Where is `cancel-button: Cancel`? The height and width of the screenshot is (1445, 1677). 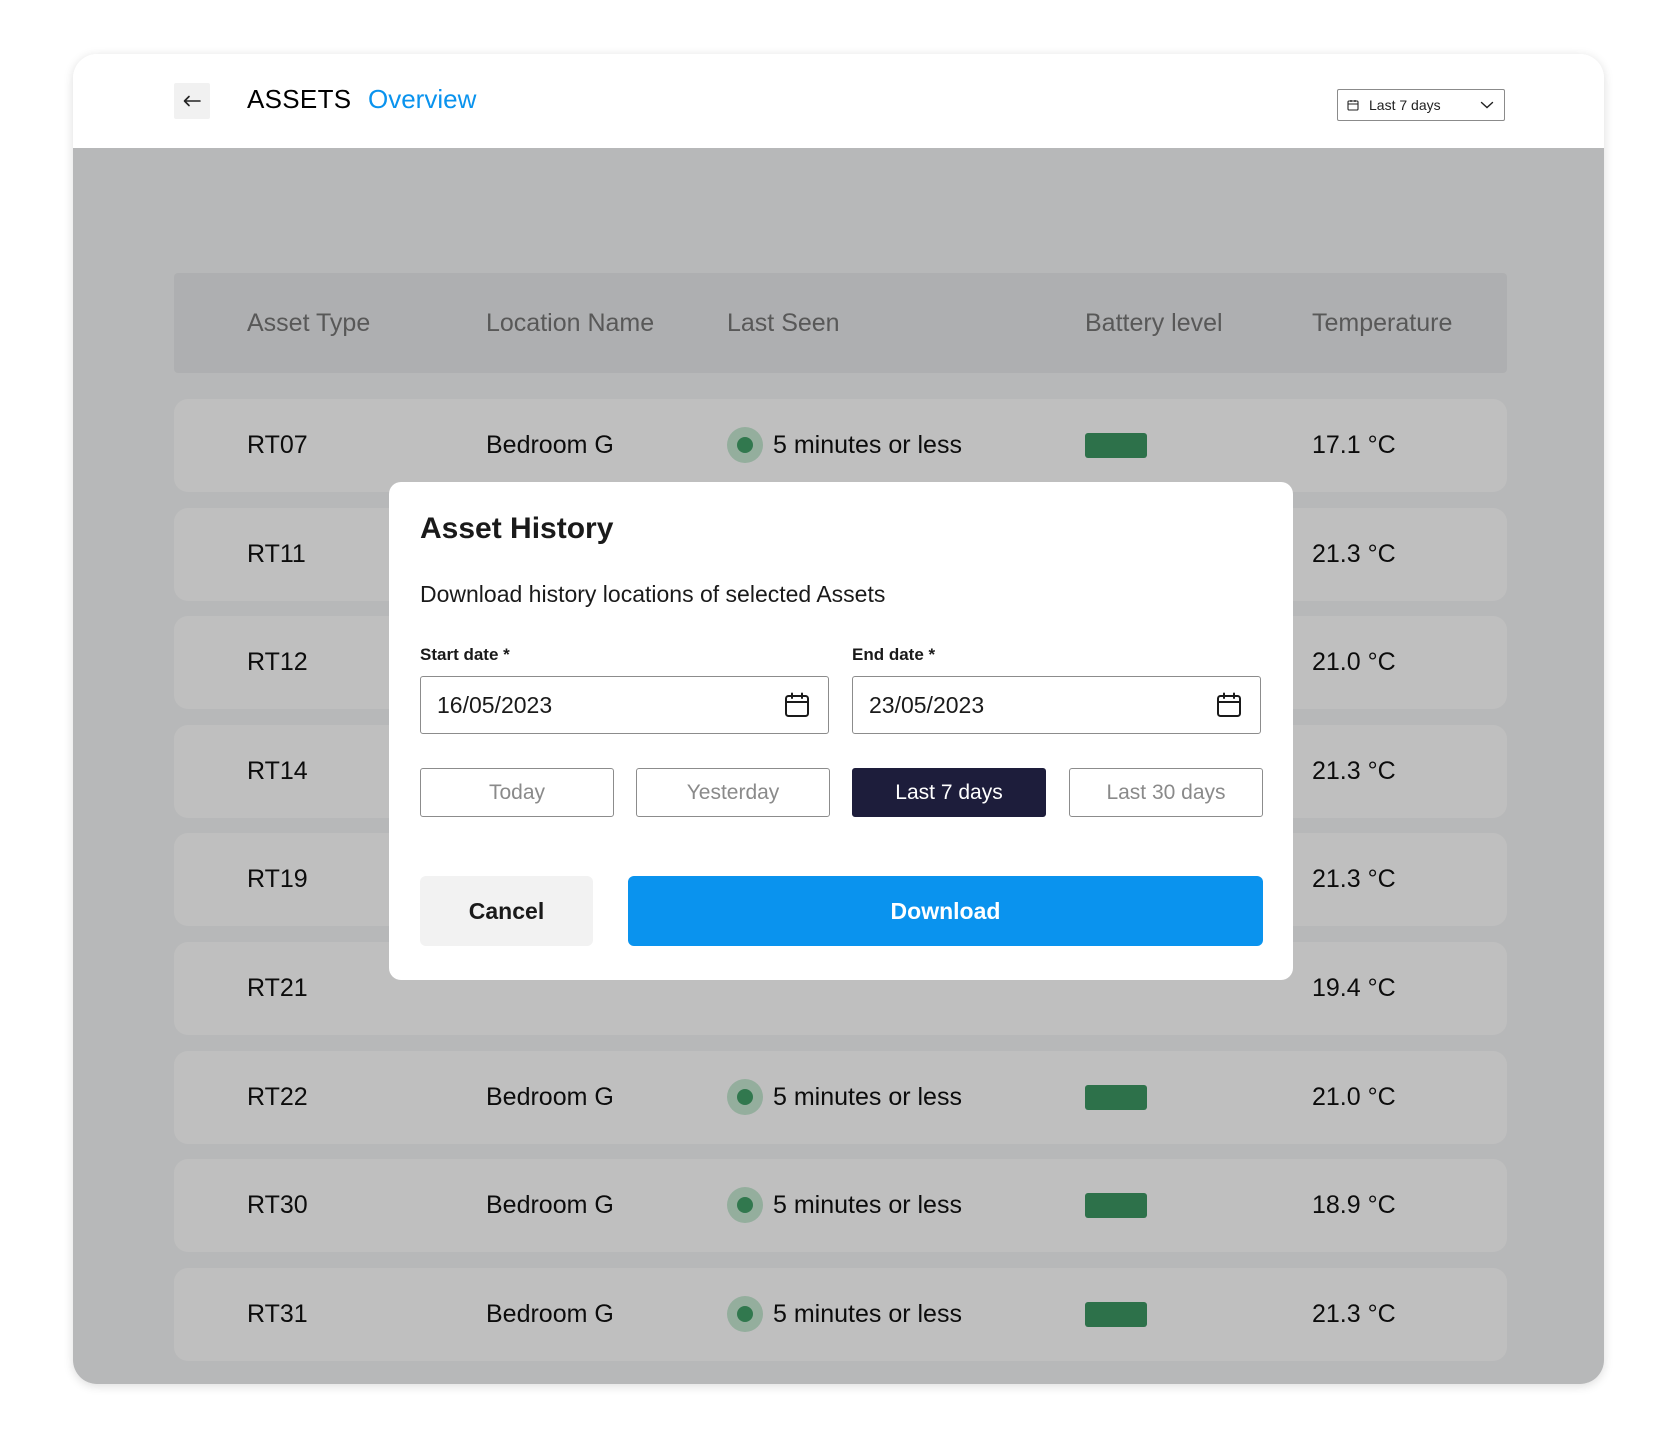
cancel-button: Cancel is located at coordinates (506, 911).